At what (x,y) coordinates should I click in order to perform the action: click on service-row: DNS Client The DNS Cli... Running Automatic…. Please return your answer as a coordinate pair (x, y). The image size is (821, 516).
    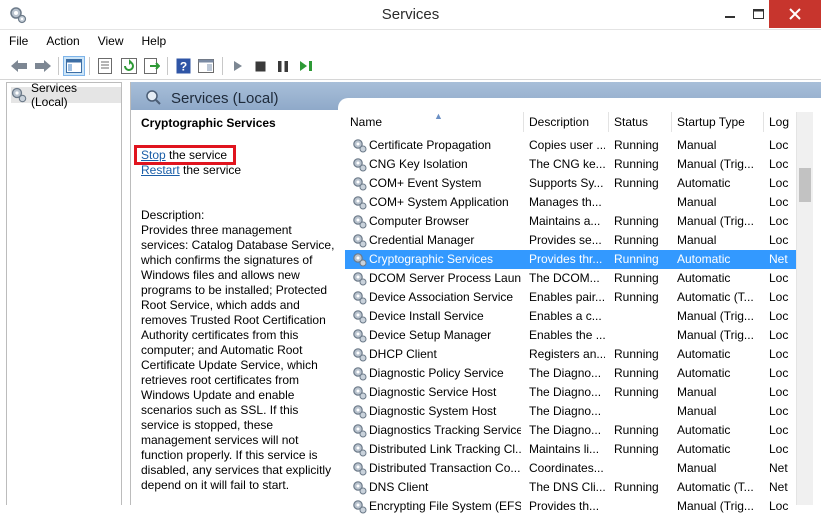
    Looking at the image, I should click on (575, 487).